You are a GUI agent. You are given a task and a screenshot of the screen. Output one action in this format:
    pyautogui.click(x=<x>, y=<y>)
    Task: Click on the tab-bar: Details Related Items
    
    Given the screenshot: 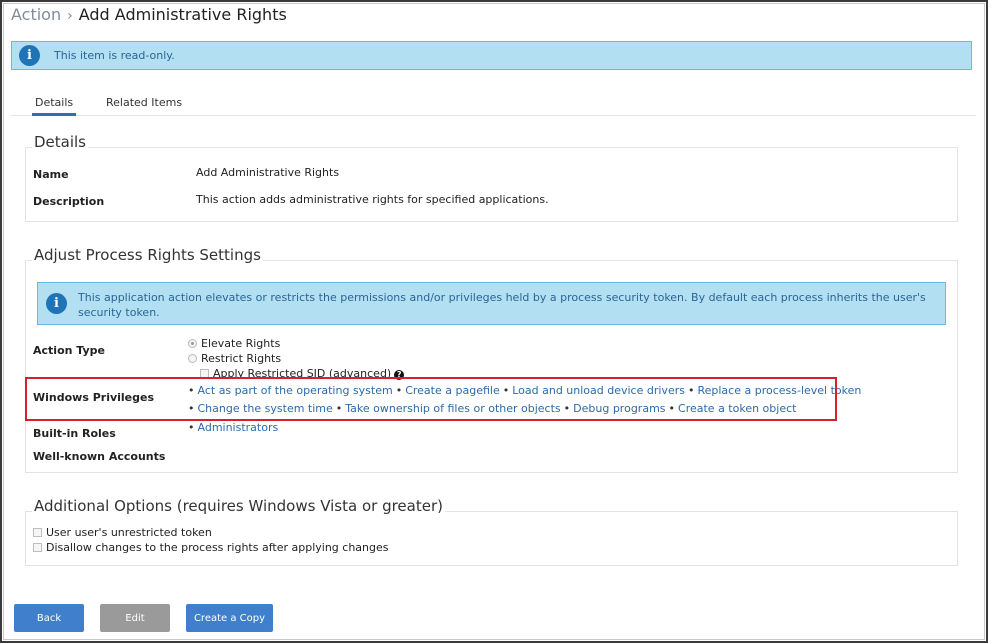 What is the action you would take?
    pyautogui.click(x=493, y=106)
    